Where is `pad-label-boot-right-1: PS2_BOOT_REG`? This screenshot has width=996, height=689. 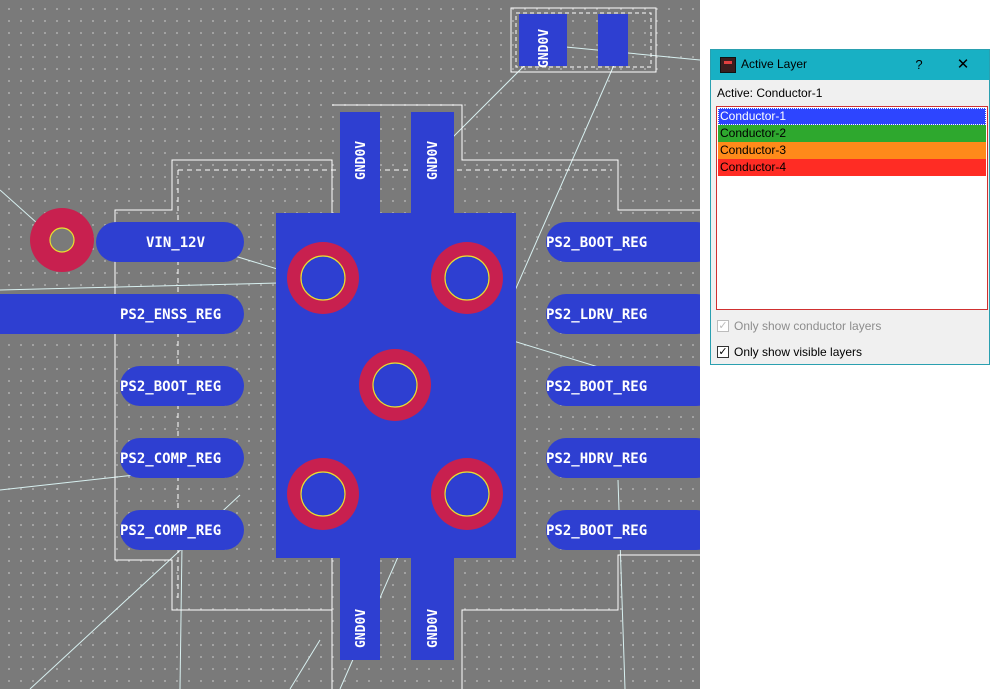 pad-label-boot-right-1: PS2_BOOT_REG is located at coordinates (596, 243).